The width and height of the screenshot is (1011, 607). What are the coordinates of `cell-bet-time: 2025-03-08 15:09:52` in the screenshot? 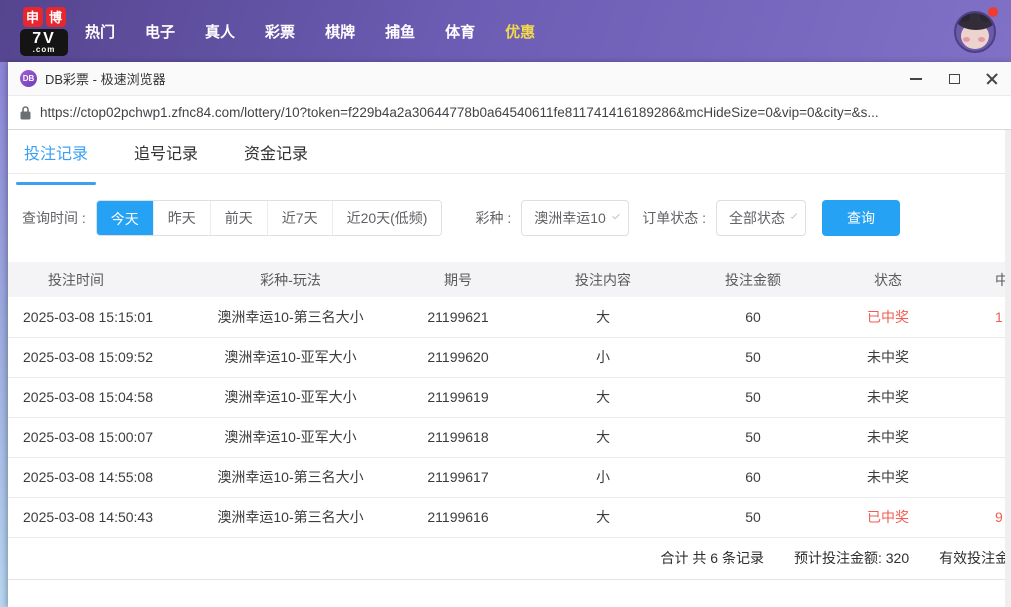 It's located at (98, 357).